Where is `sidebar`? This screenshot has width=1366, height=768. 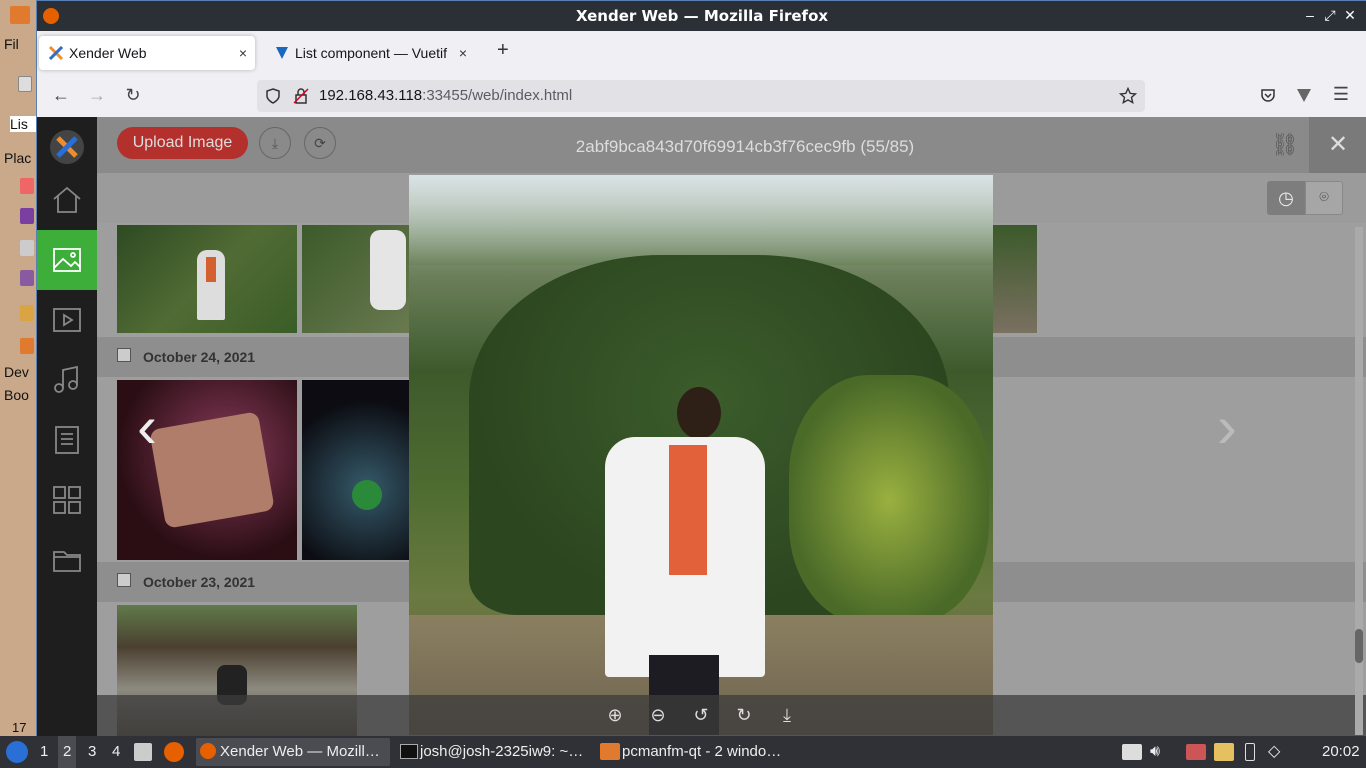 sidebar is located at coordinates (67, 427).